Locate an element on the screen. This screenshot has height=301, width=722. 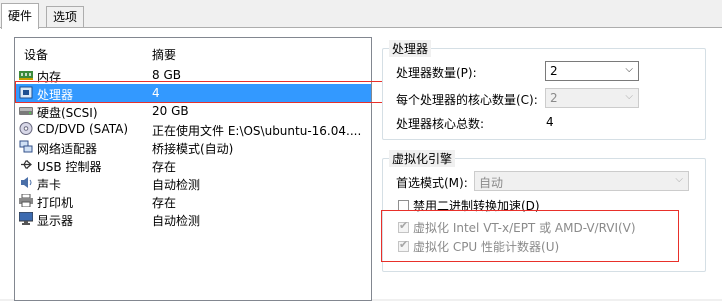
device-name: 打印机 is located at coordinates (55, 203).